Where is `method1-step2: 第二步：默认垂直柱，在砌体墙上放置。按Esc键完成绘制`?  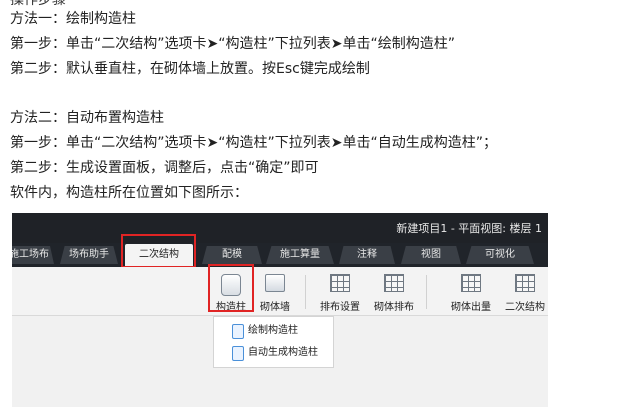
method1-step2: 第二步：默认垂直柱，在砌体墙上放置。按Esc键完成绘制 is located at coordinates (190, 69).